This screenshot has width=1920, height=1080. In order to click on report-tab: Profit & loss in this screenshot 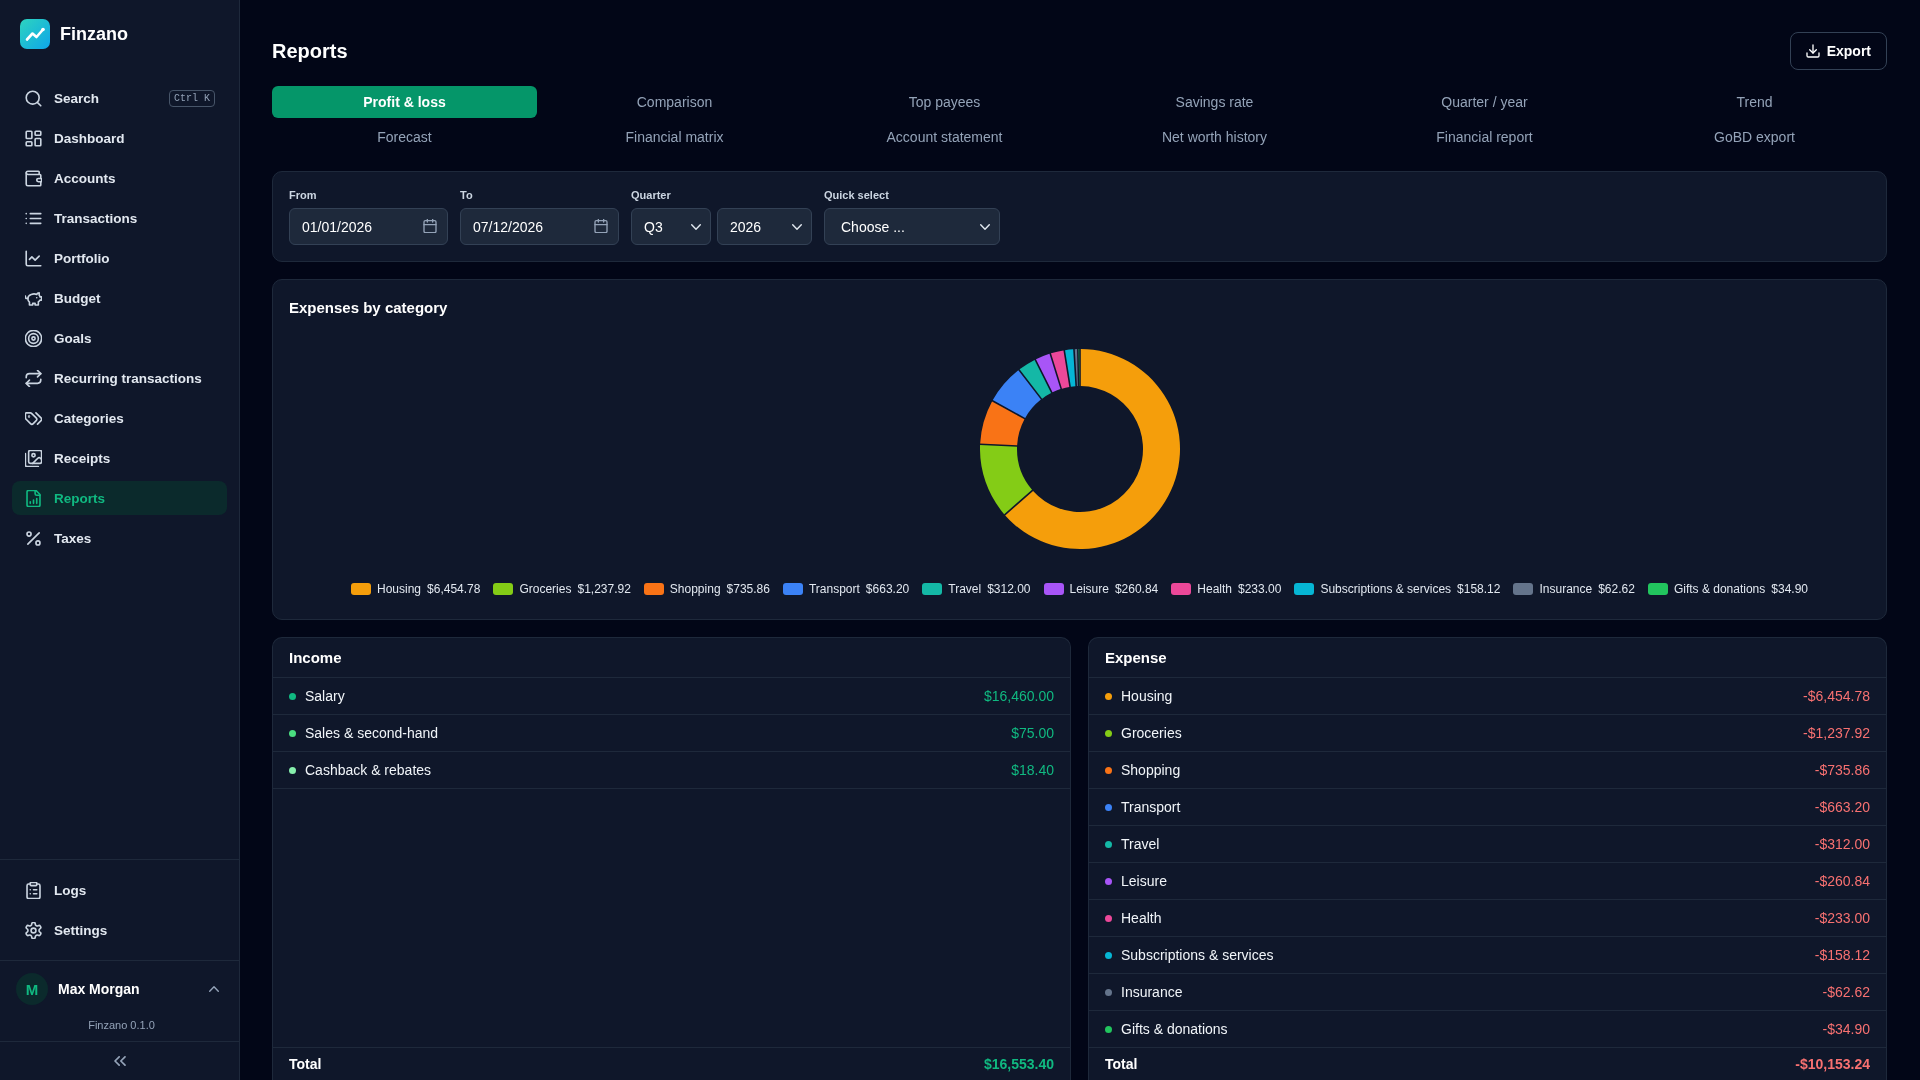, I will do `click(404, 102)`.